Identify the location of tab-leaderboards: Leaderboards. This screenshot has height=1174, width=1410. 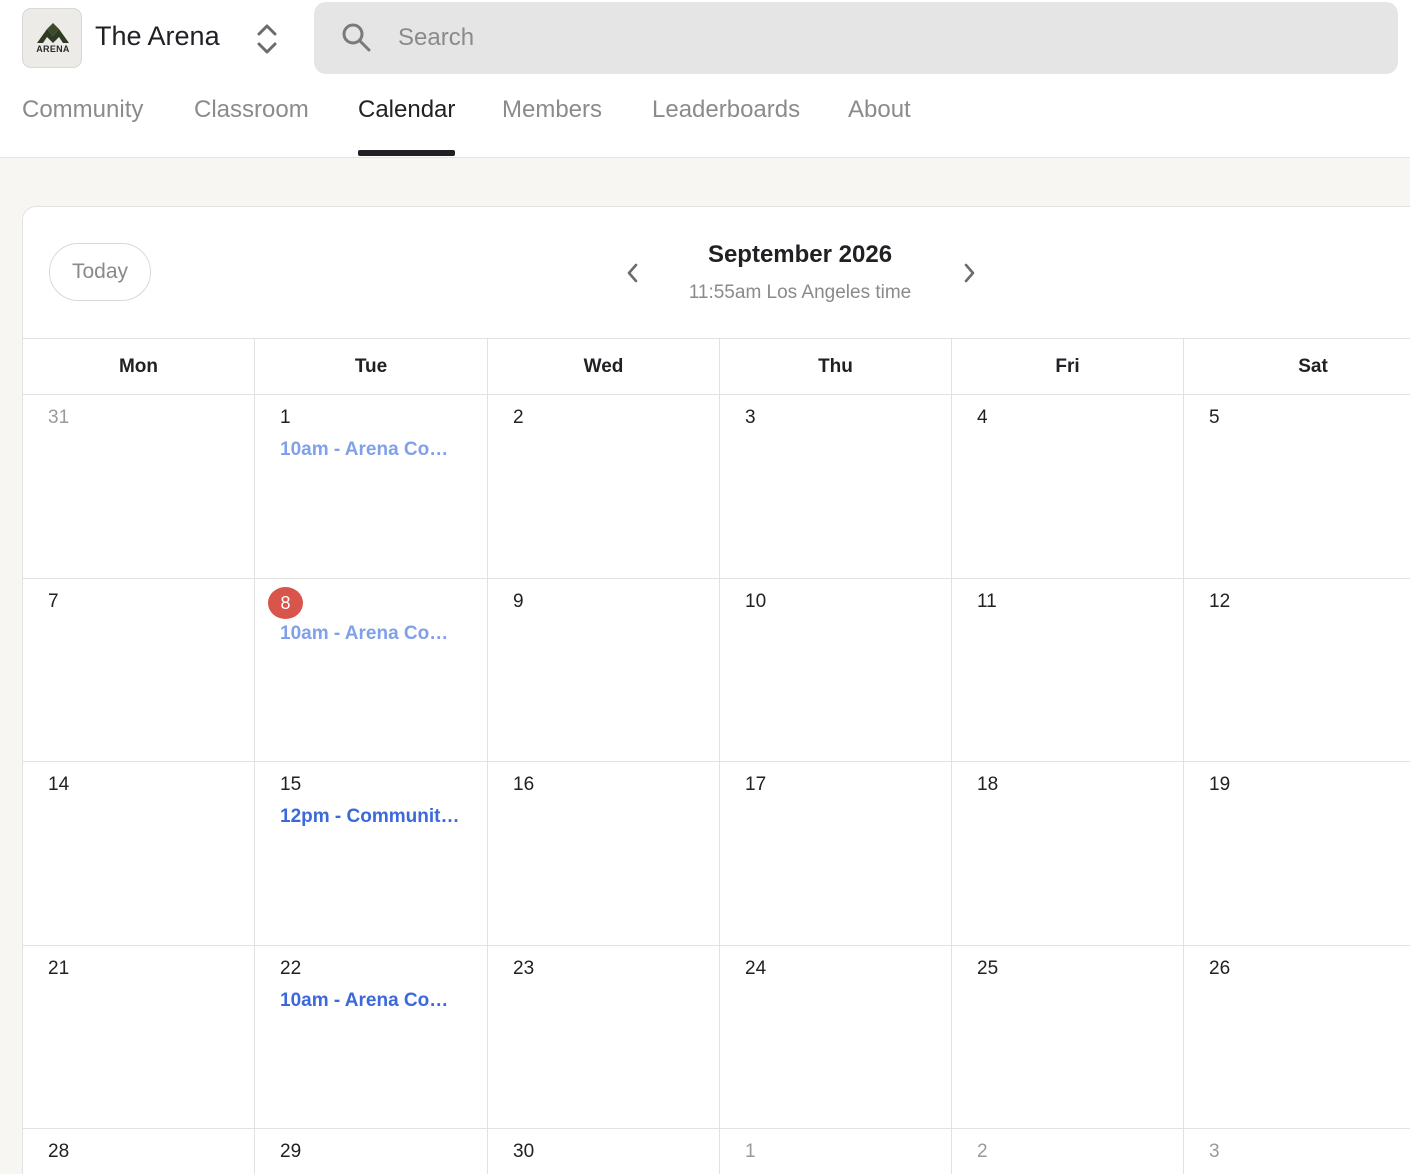
(726, 126).